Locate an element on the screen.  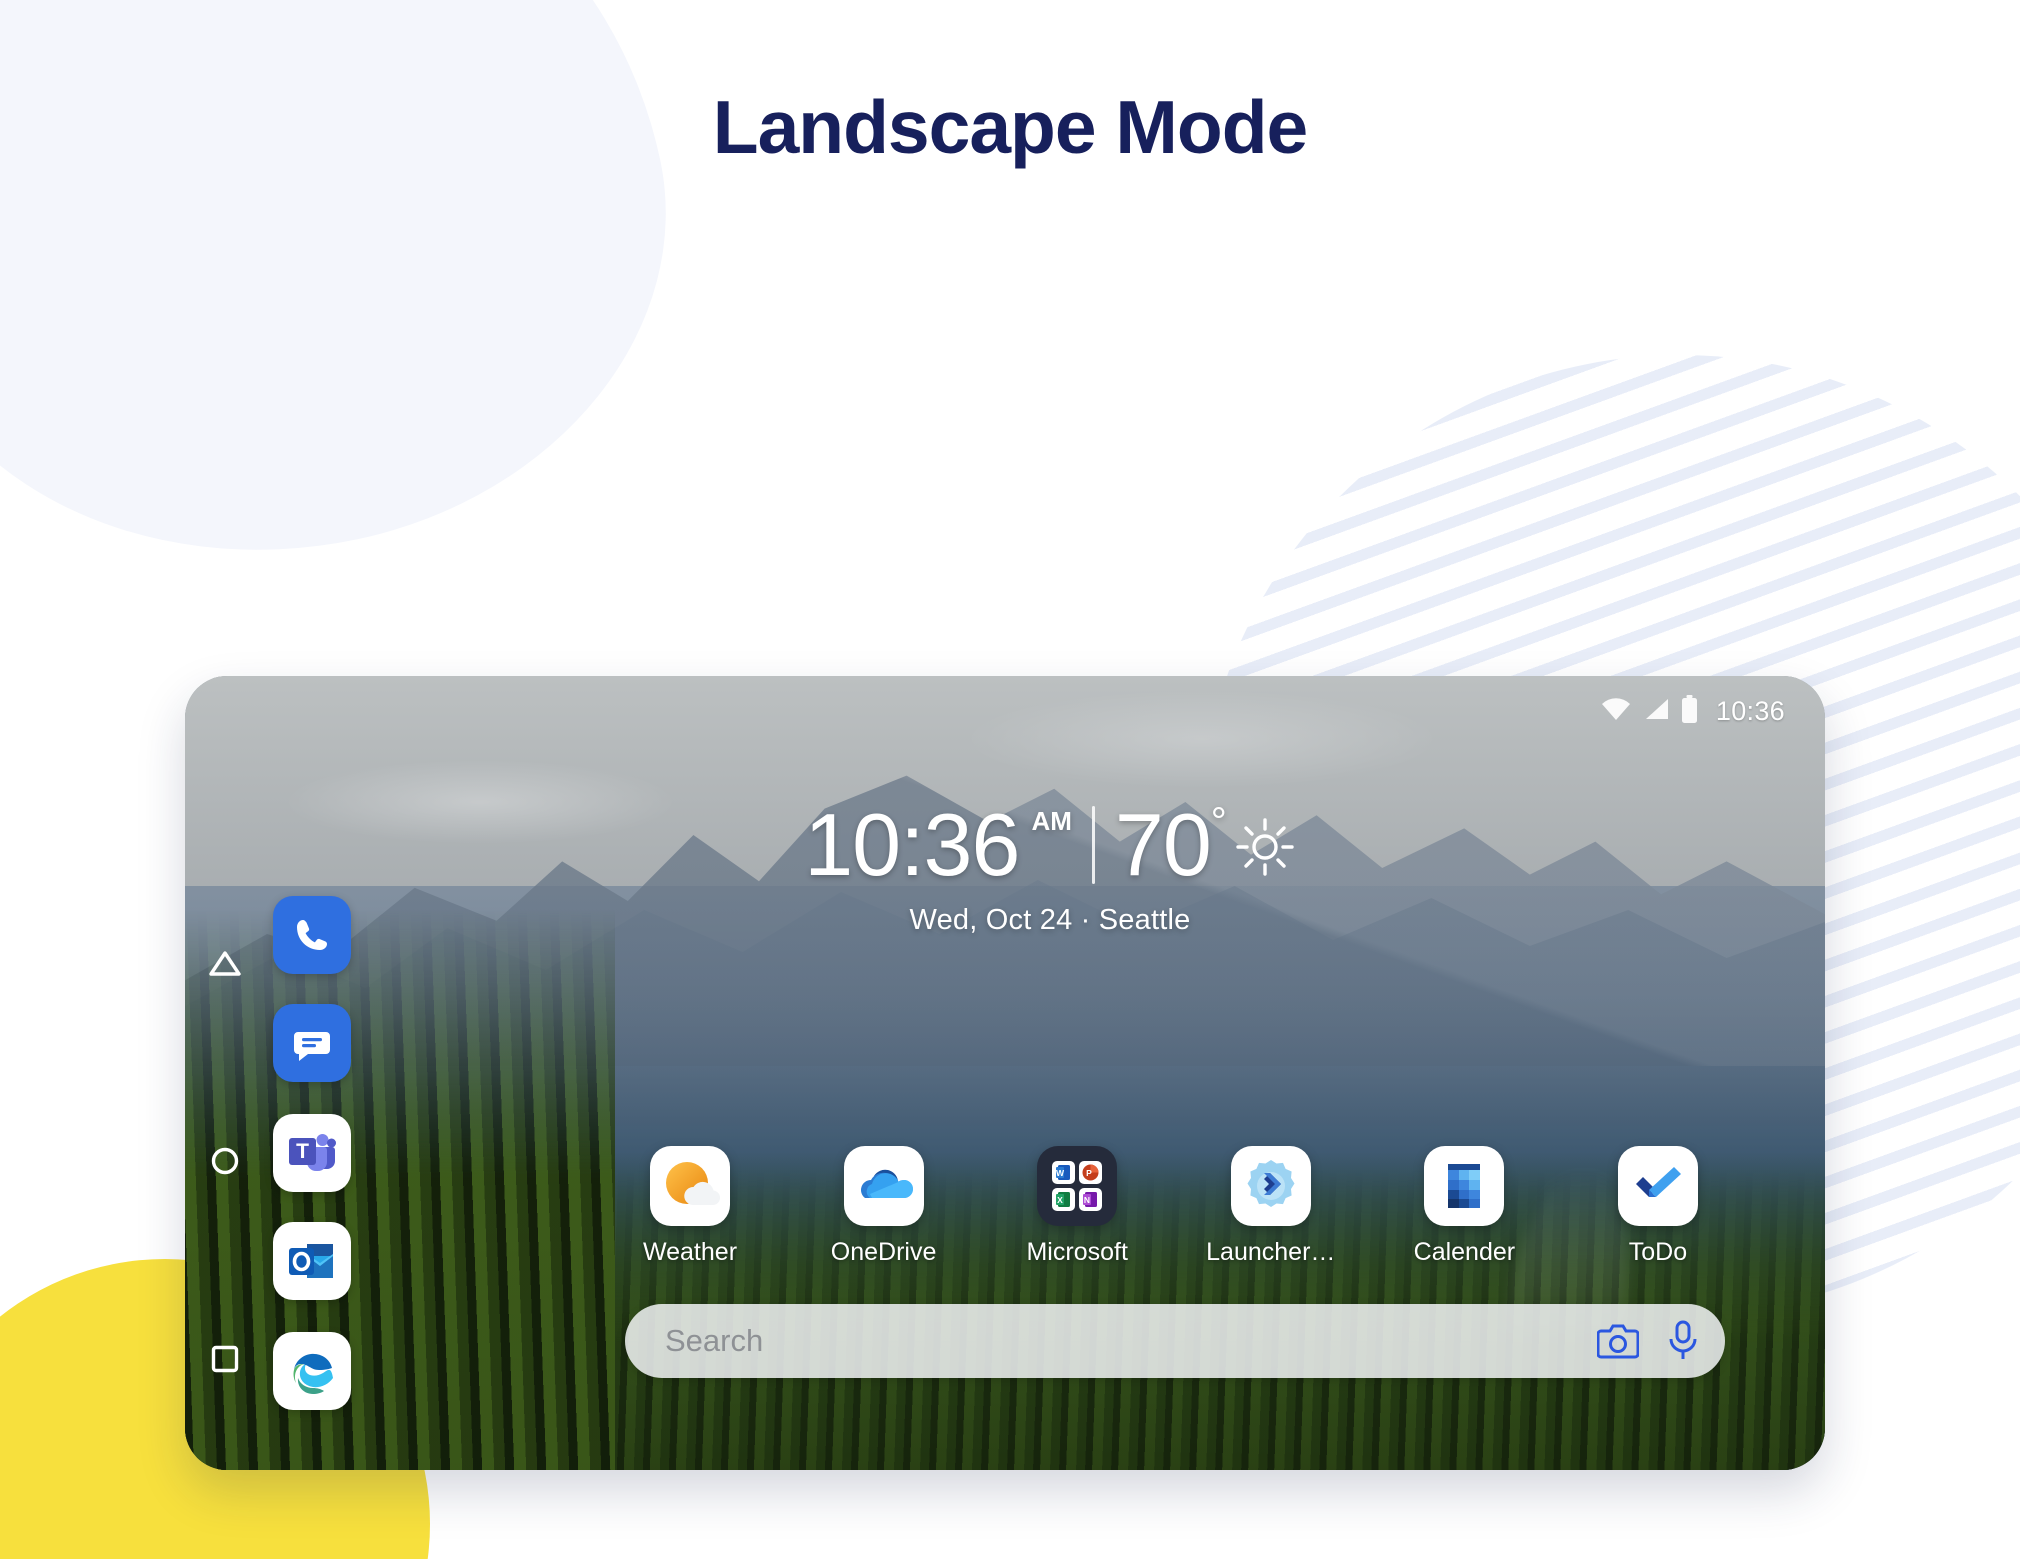
svg-text: X is located at coordinates (1060, 1200).